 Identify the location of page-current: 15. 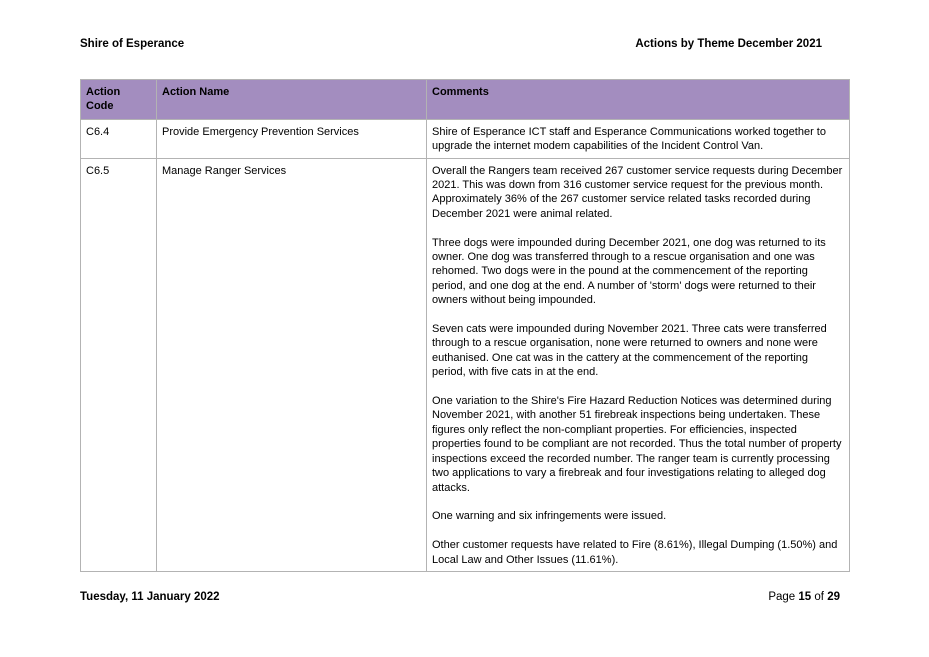
(805, 597).